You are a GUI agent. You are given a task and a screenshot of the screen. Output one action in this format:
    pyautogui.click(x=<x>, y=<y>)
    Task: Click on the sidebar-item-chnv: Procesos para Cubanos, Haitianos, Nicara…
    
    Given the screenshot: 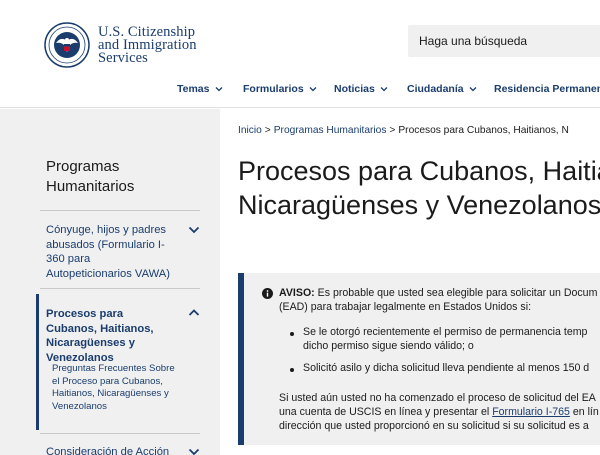 What is the action you would take?
    pyautogui.click(x=111, y=336)
    